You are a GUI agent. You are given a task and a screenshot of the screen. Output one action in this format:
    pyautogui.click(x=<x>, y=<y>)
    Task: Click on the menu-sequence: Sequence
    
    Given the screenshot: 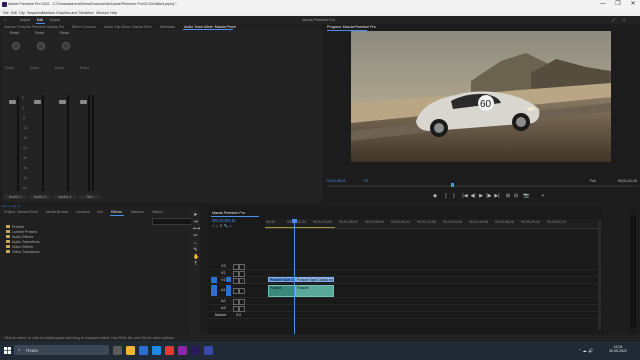 What is the action you would take?
    pyautogui.click(x=35, y=13)
    